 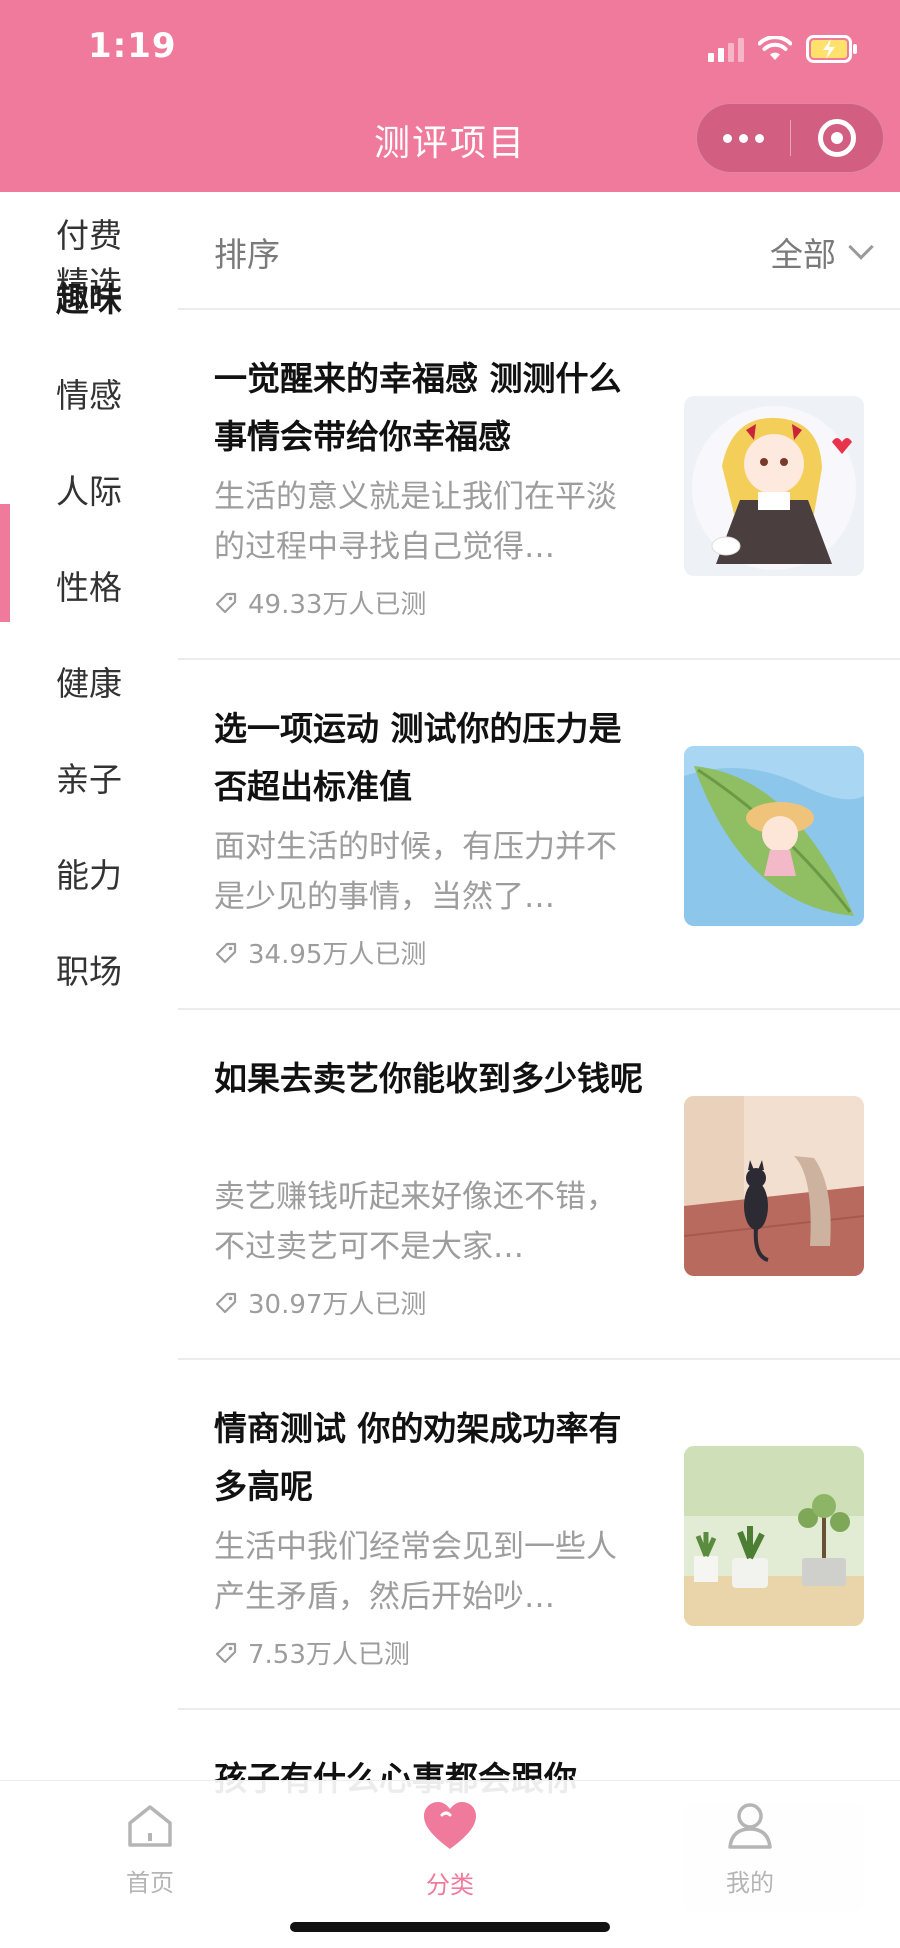 I want to click on filter-label: 全部, so click(x=803, y=254).